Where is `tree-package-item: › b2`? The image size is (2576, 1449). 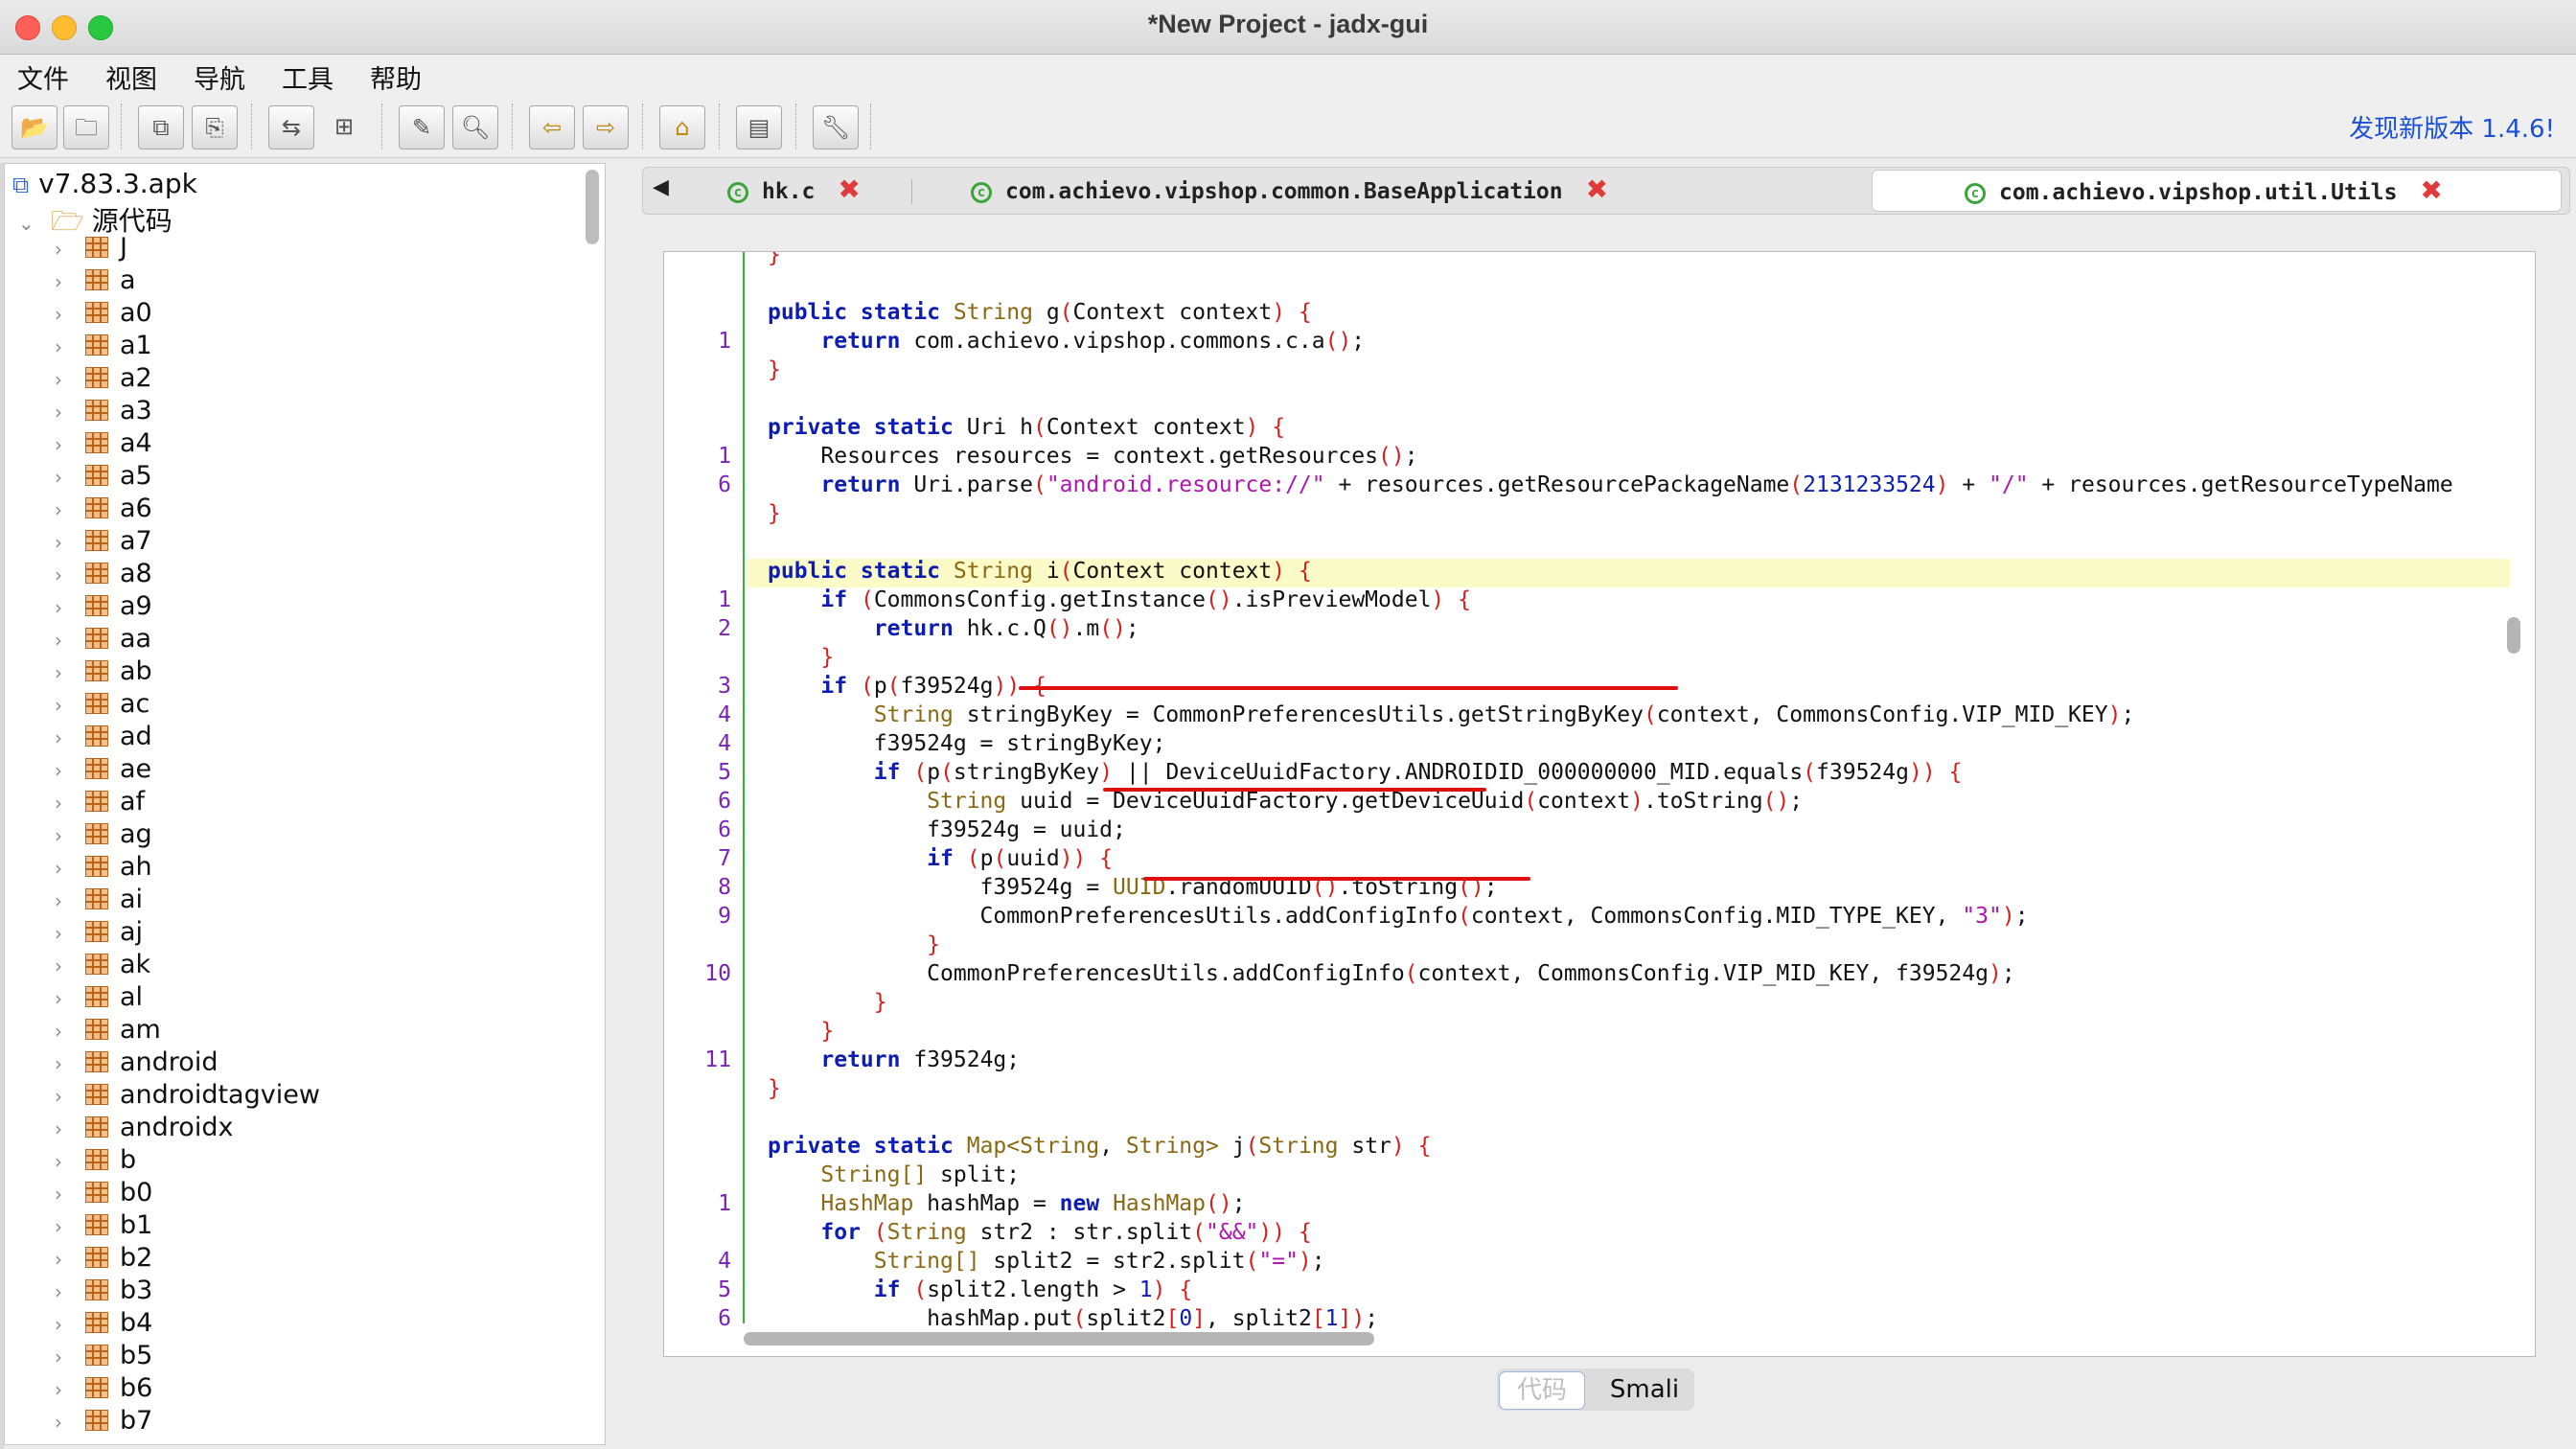 tree-package-item: › b2 is located at coordinates (103, 1259).